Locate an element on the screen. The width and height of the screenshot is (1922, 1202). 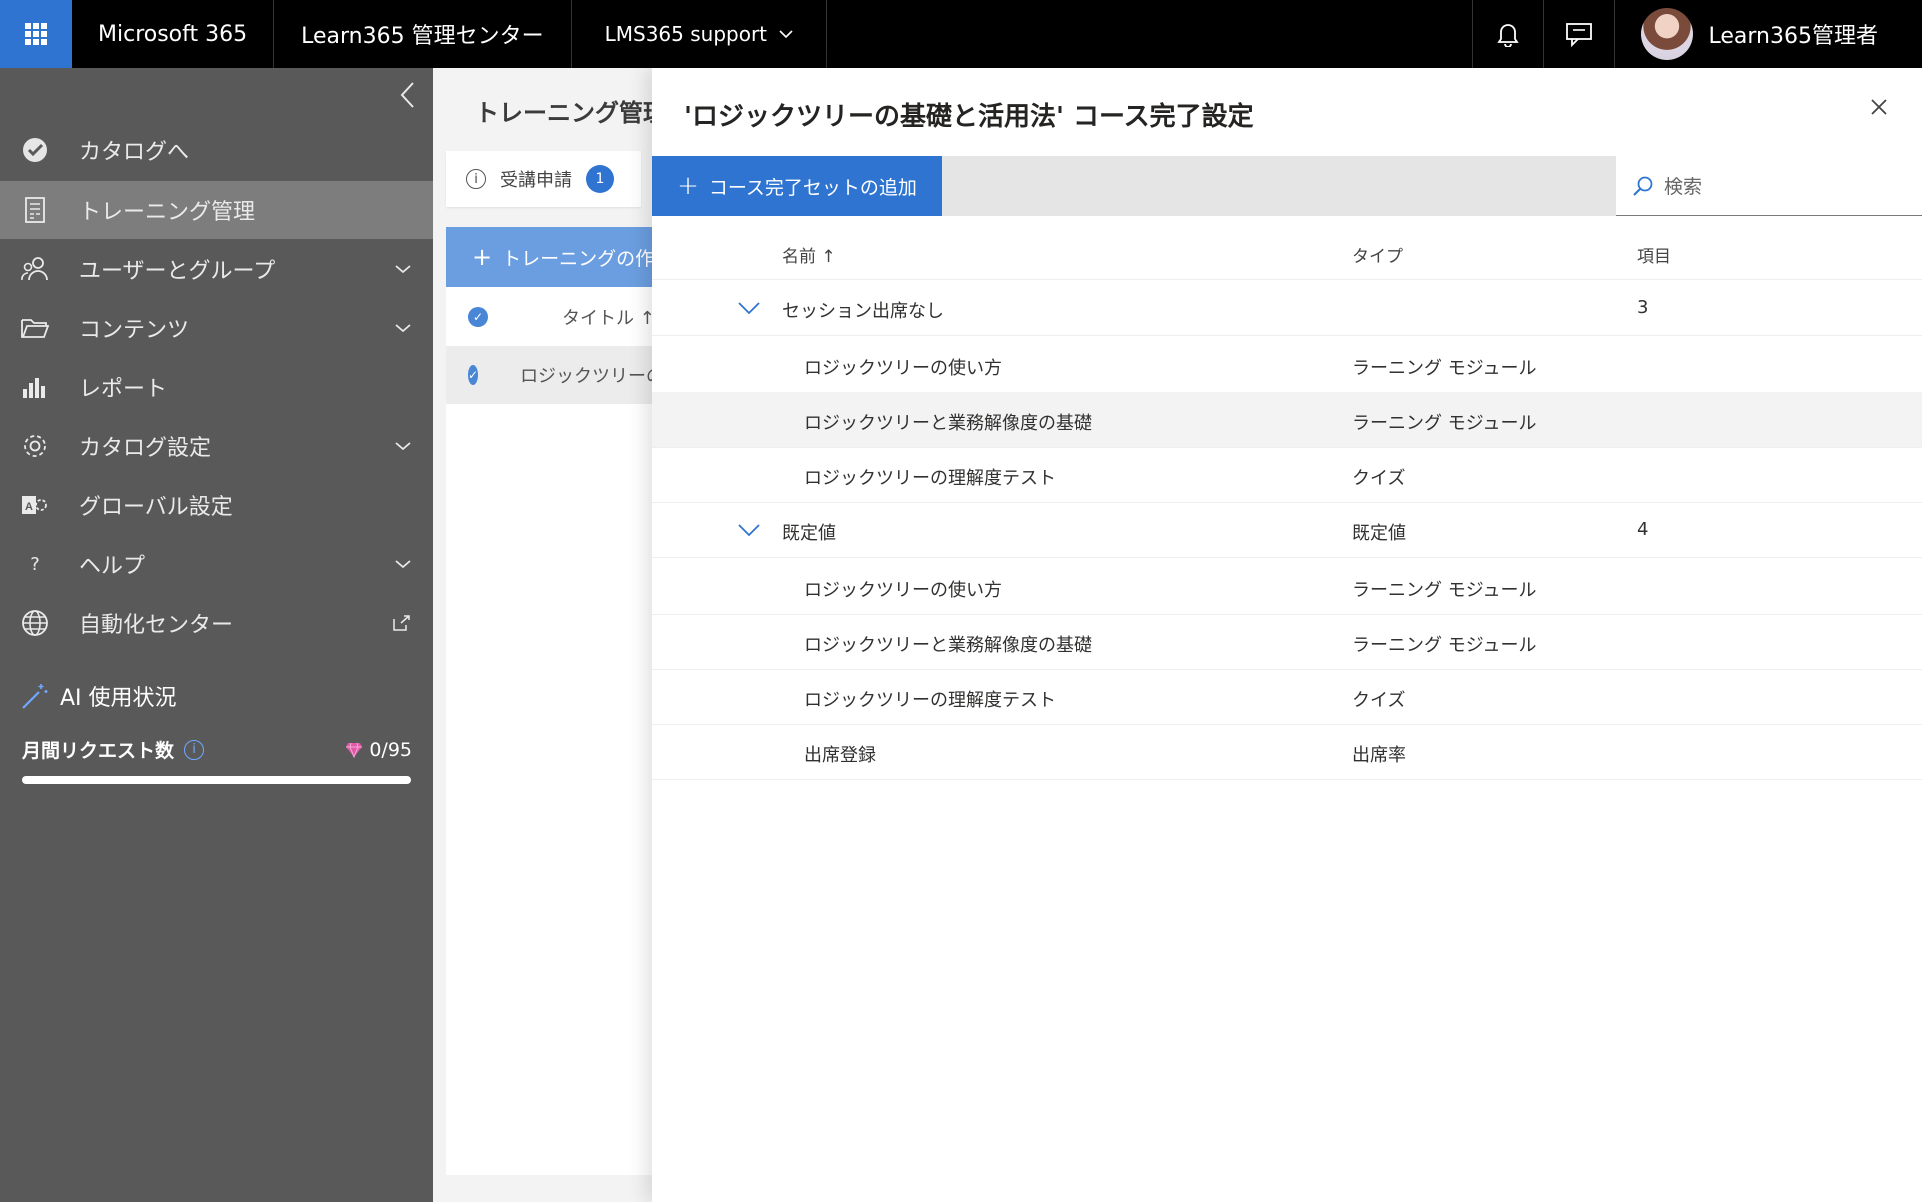
notifications-button is located at coordinates (1508, 34).